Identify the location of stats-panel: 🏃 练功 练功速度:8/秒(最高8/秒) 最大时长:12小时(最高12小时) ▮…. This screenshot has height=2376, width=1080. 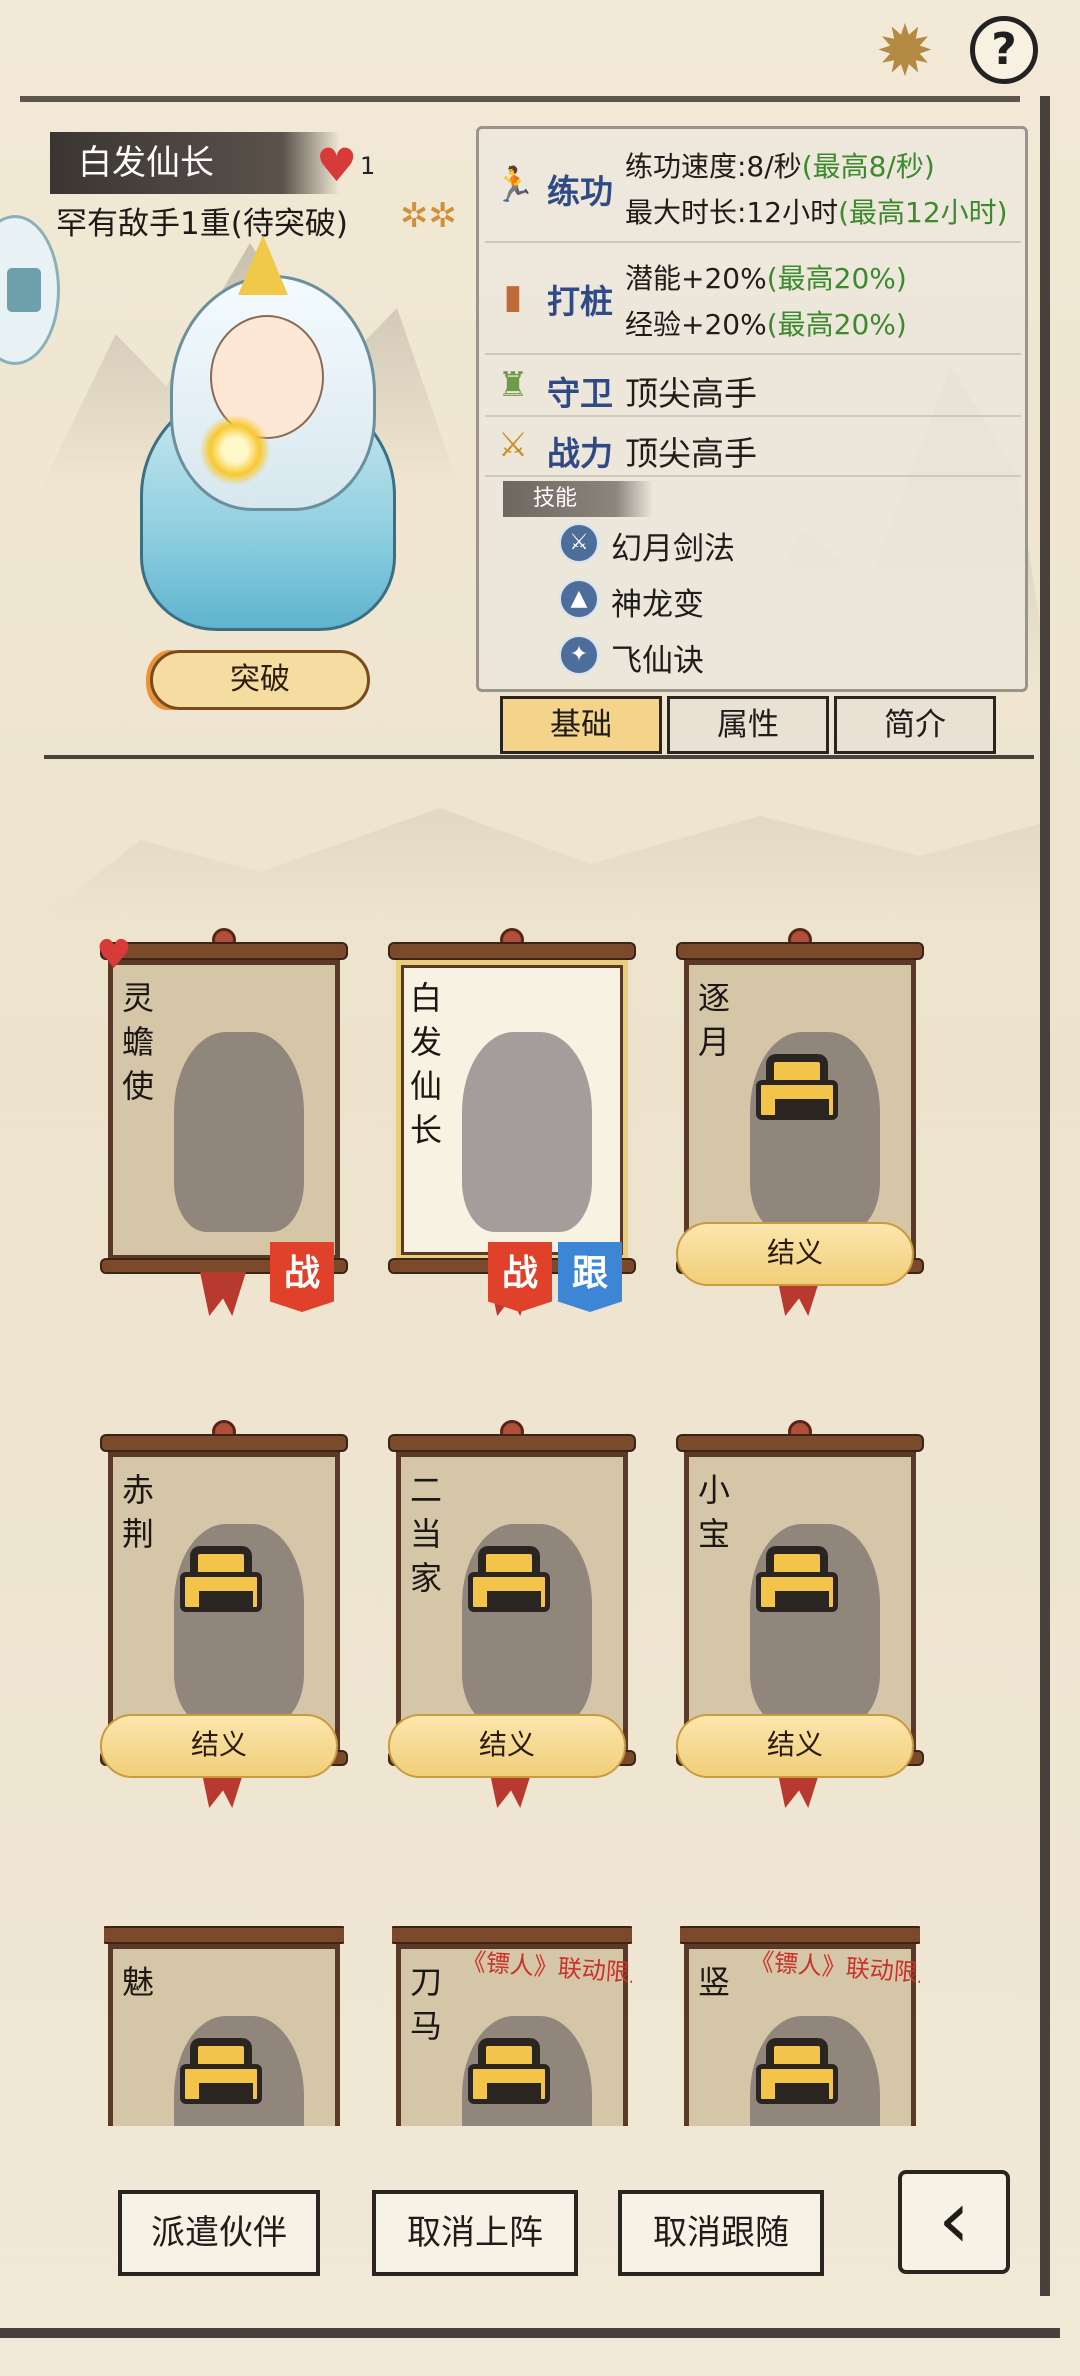
(752, 409).